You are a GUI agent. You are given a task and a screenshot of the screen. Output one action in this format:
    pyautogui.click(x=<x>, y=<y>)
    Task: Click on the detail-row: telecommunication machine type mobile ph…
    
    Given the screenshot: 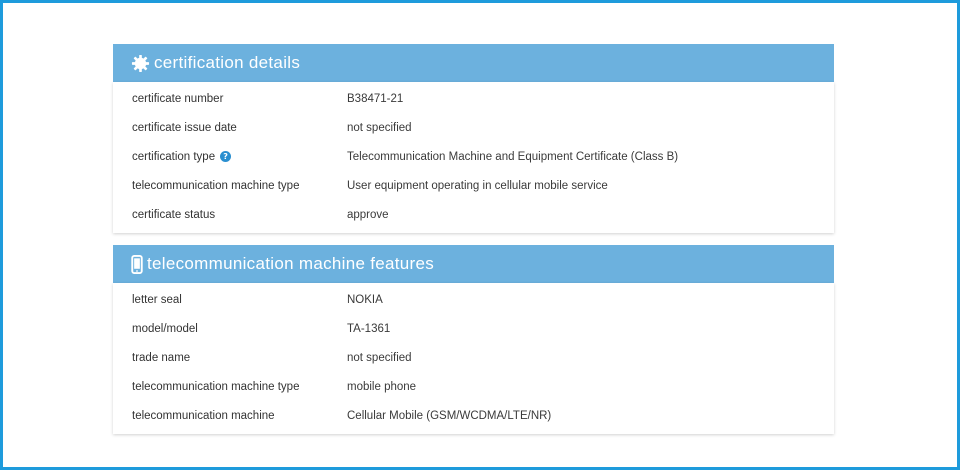 What is the action you would take?
    pyautogui.click(x=473, y=386)
    